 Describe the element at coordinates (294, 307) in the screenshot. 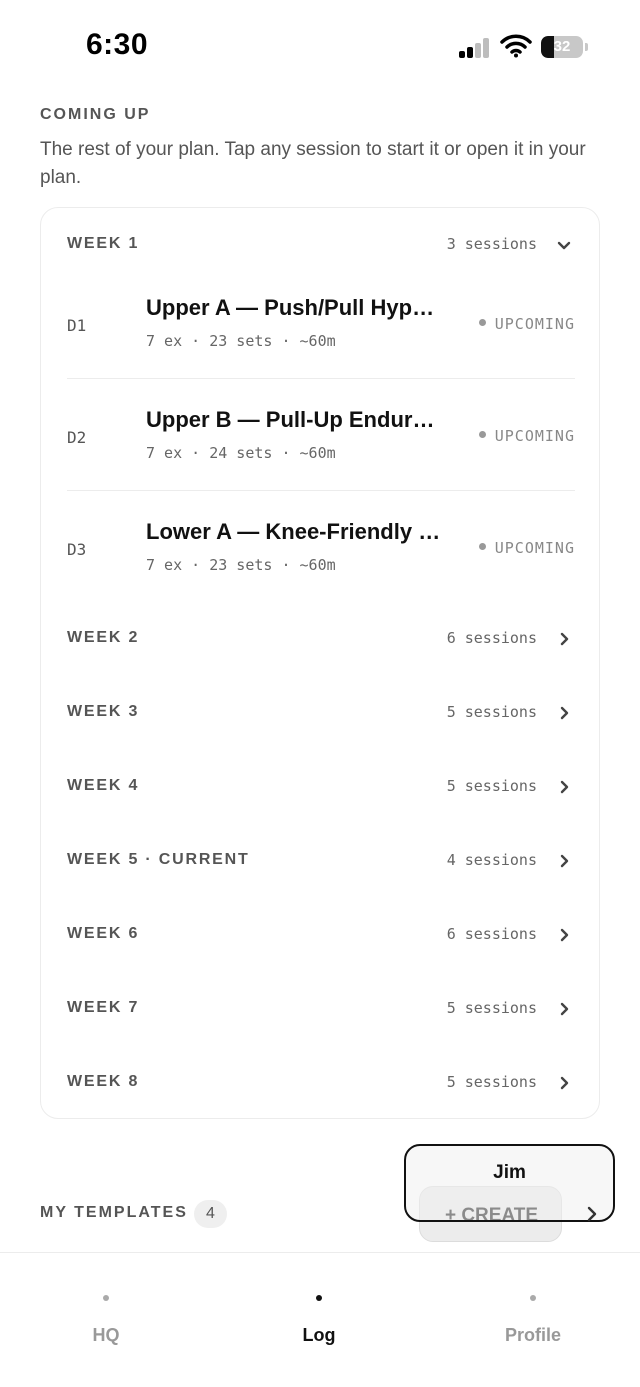

I see `session-title: Upper A — Push/Pull Hypertrophy` at that location.